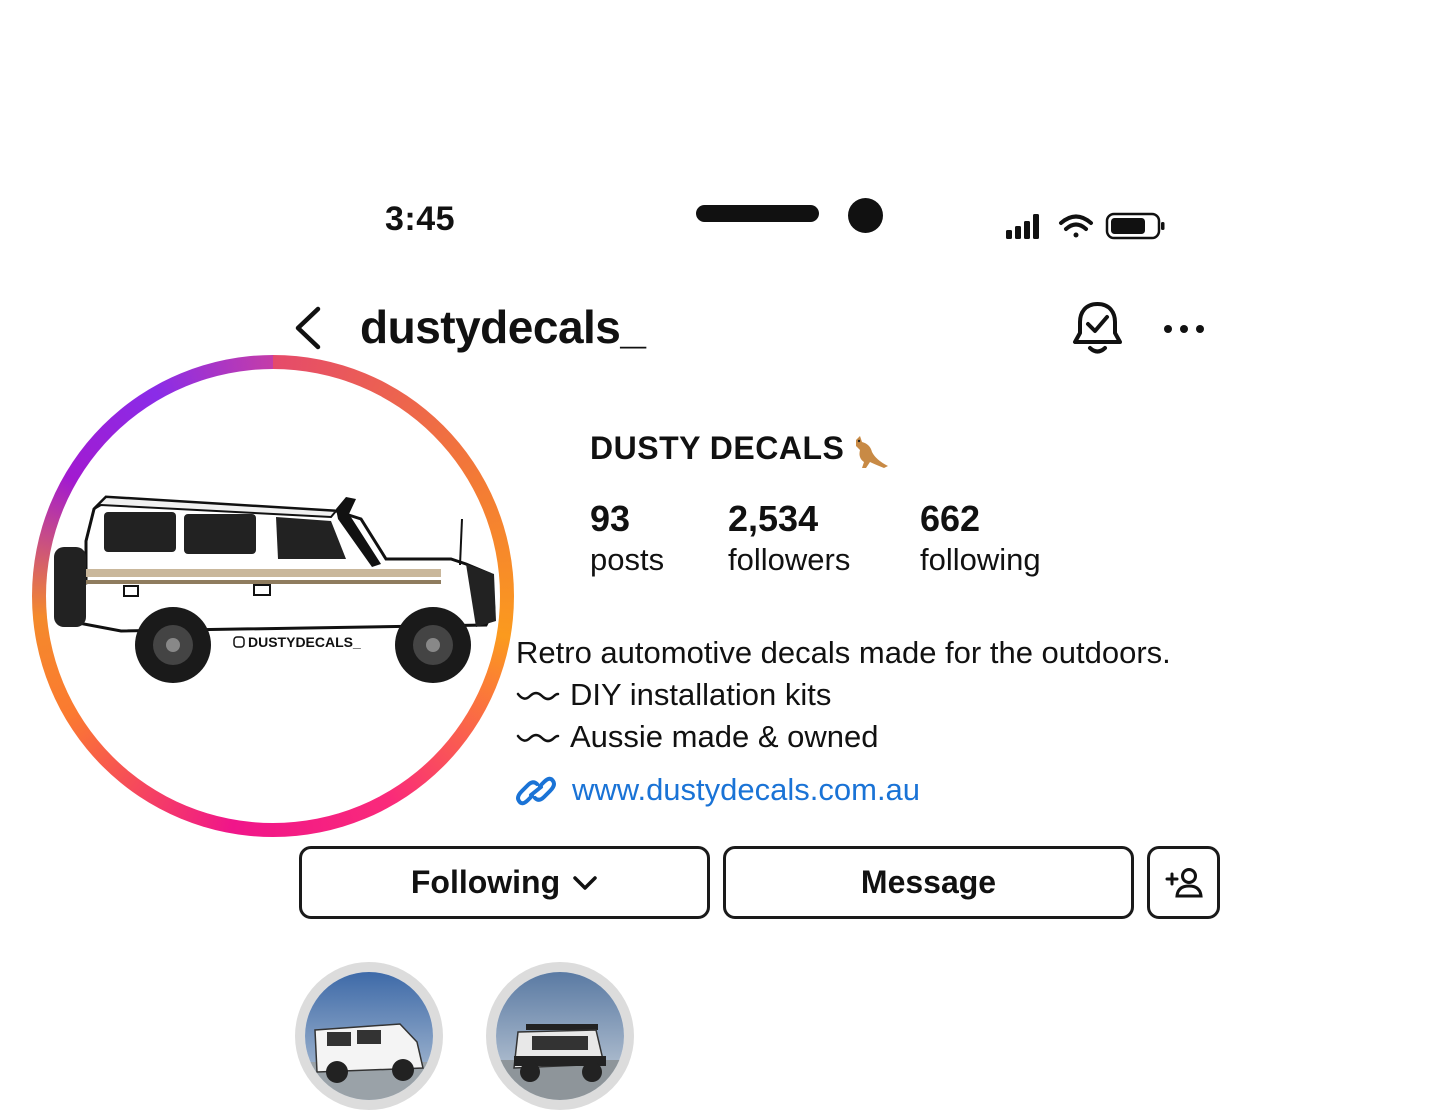  Describe the element at coordinates (485, 882) in the screenshot. I see `following-label: Following` at that location.